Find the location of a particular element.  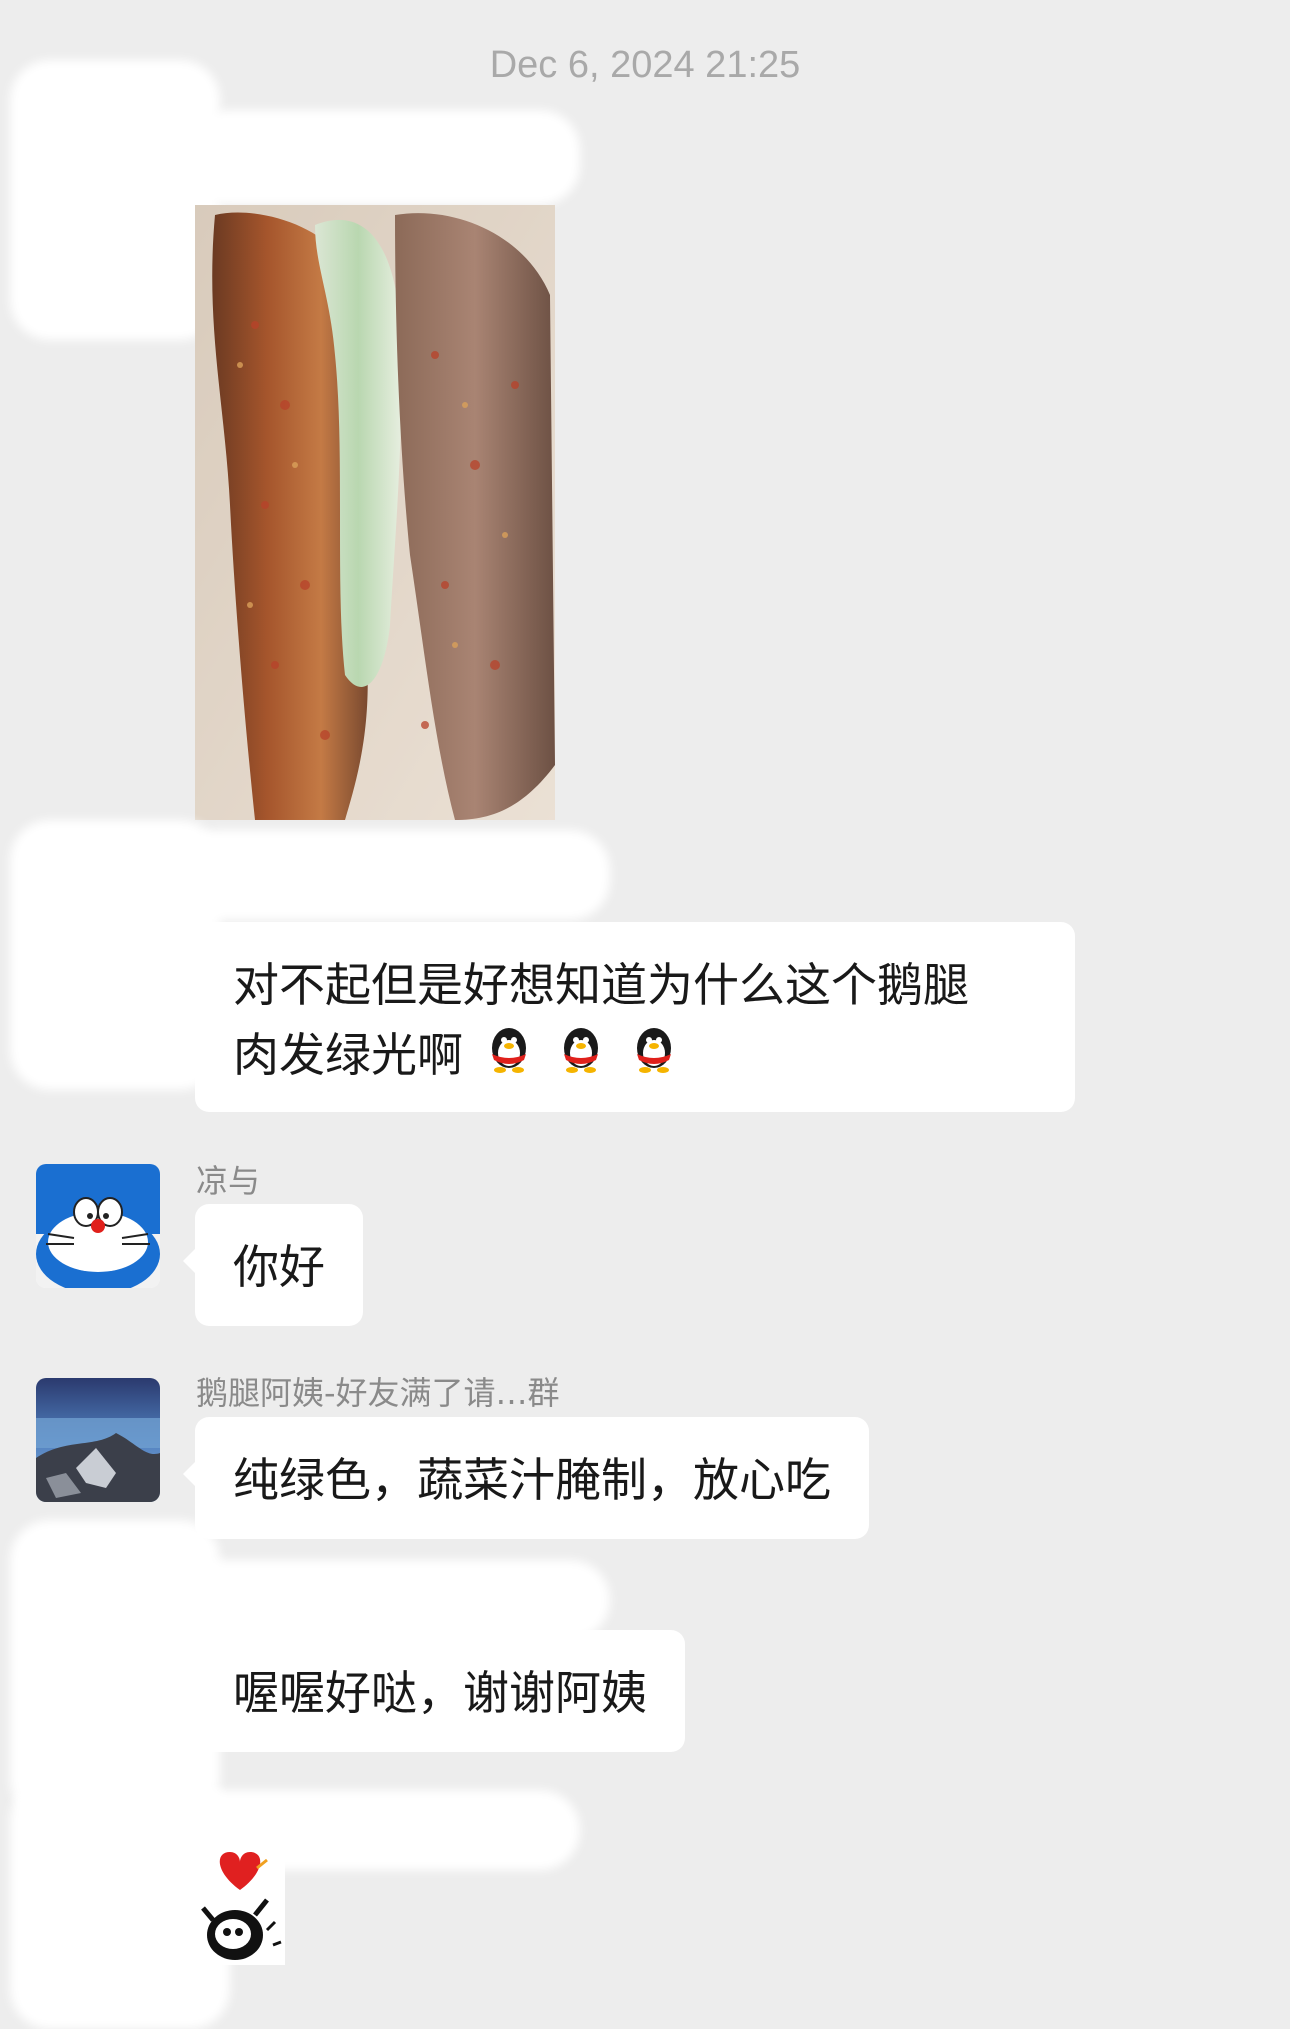

avatar-doraemon is located at coordinates (98, 1226).